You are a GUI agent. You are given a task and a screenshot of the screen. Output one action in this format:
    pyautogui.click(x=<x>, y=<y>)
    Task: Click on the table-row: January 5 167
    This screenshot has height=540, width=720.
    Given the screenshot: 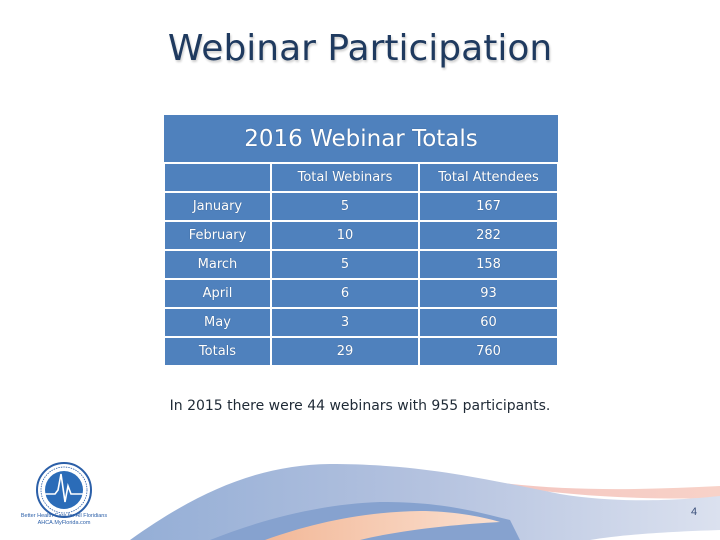 What is the action you would take?
    pyautogui.click(x=361, y=206)
    